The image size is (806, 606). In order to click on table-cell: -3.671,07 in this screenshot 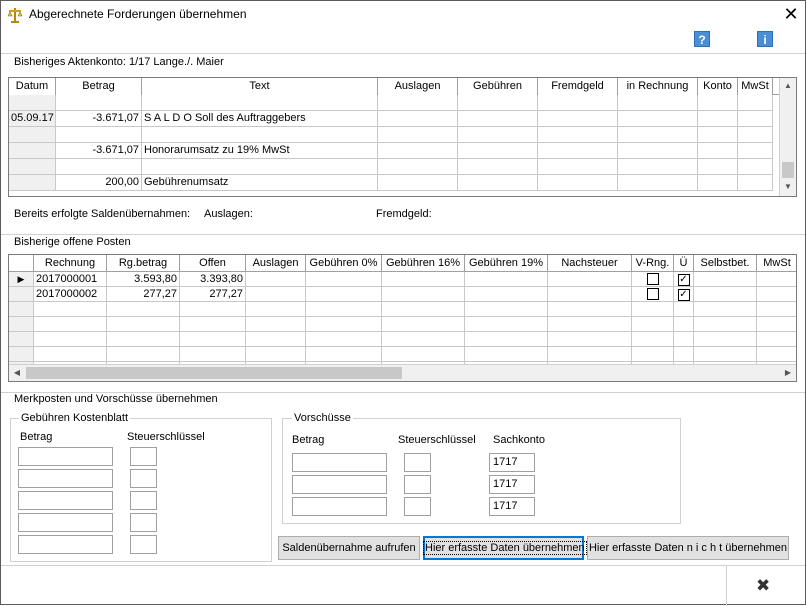, I will do `click(99, 119)`.